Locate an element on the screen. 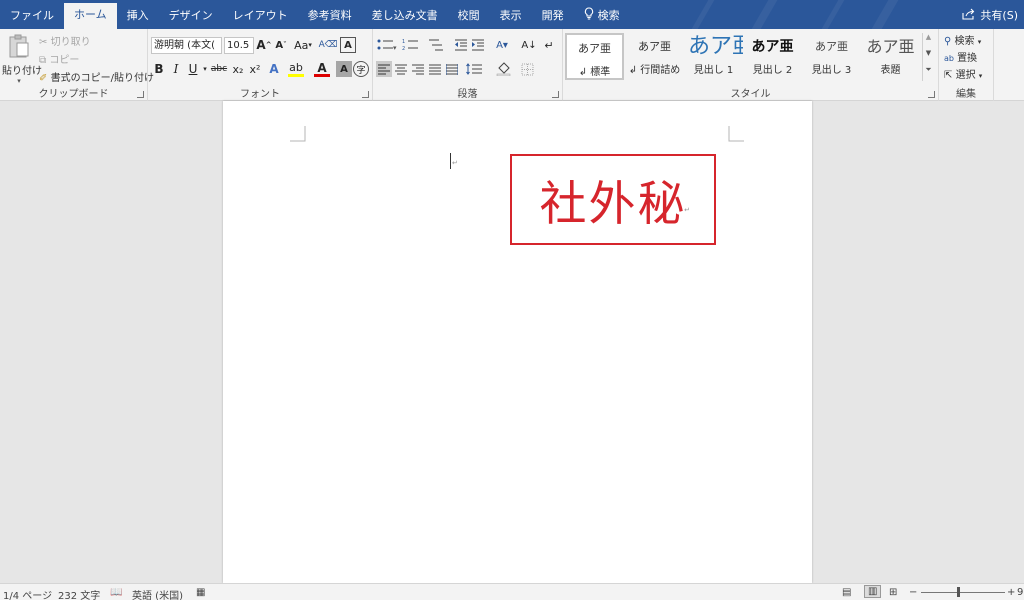  title-decoration is located at coordinates (885, 14).